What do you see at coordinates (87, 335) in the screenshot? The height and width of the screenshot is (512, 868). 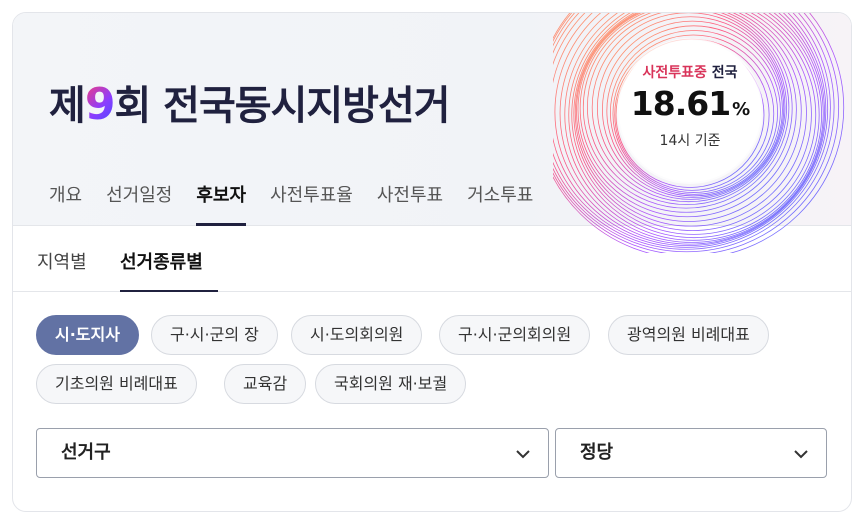 I see `chip-governor: 시·도지사` at bounding box center [87, 335].